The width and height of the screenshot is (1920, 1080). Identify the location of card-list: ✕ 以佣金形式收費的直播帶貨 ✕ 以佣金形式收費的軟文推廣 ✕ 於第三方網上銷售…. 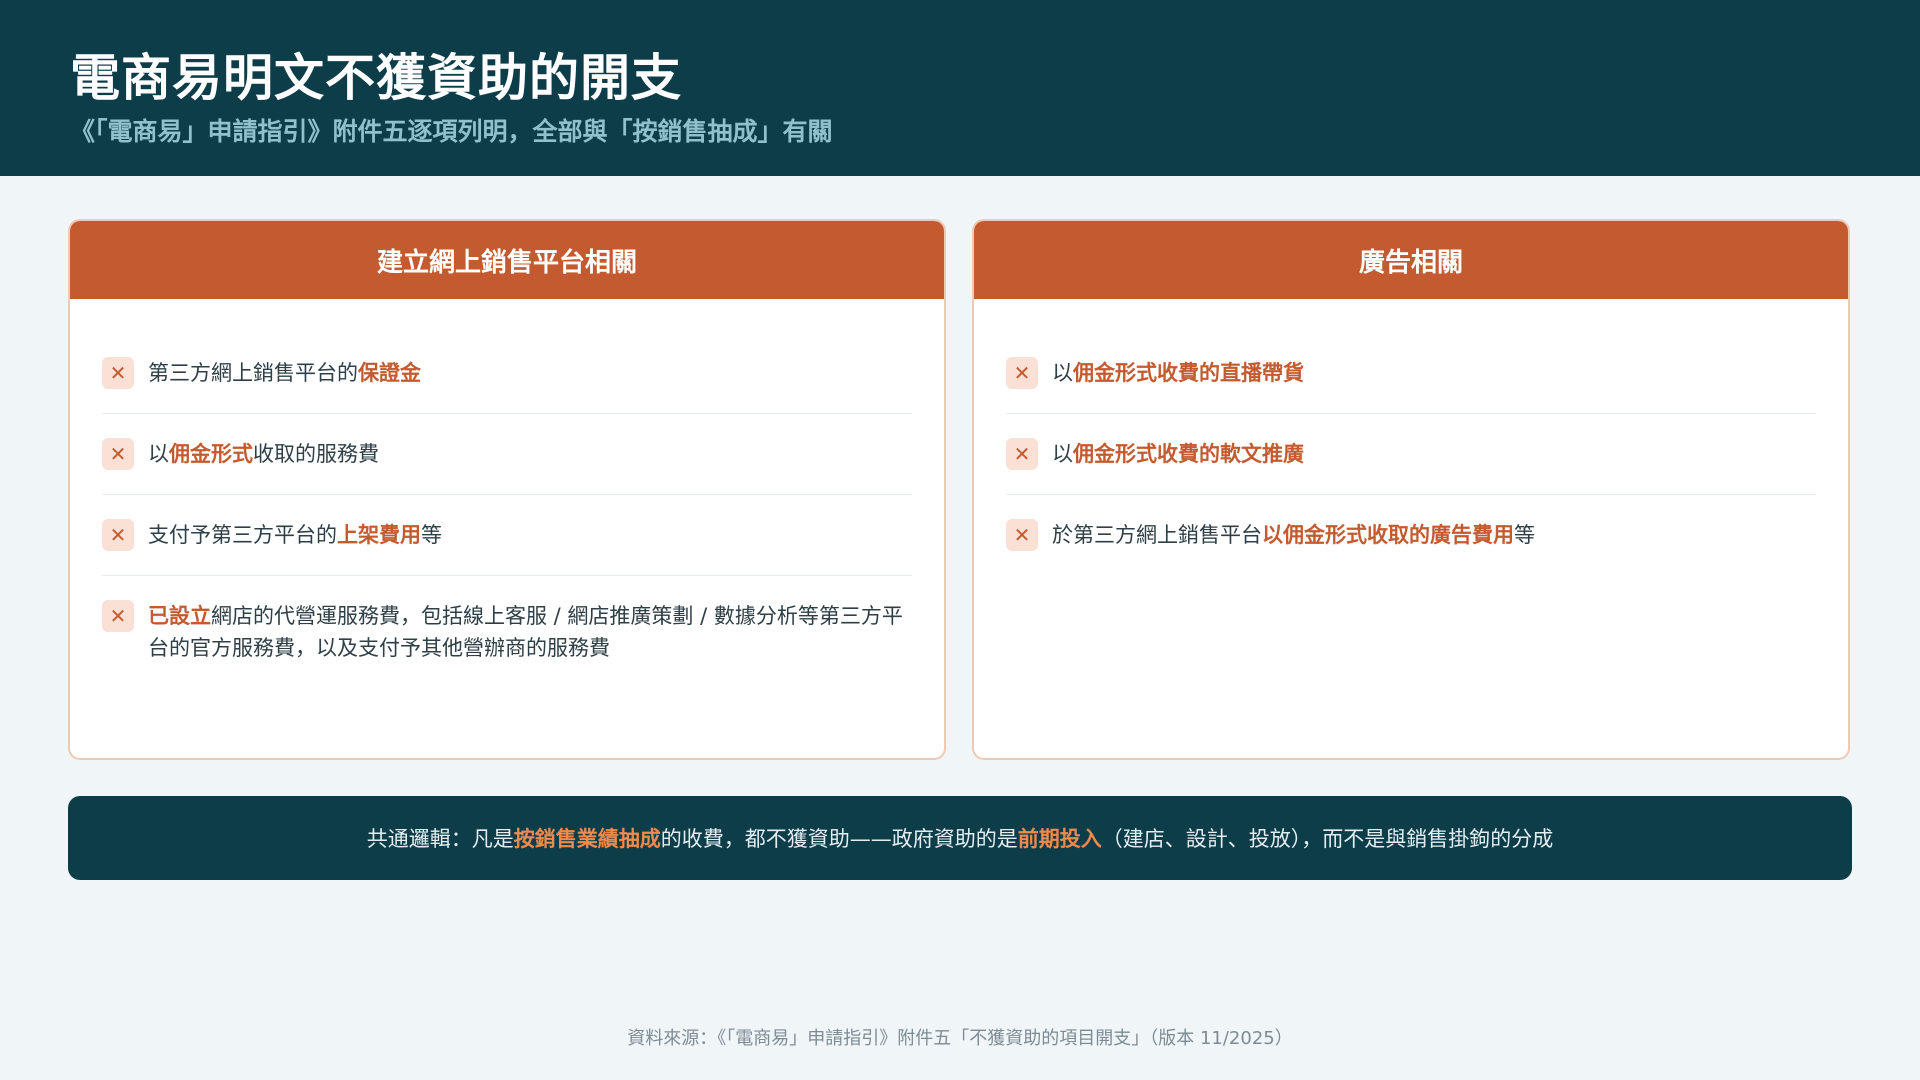
(1411, 437).